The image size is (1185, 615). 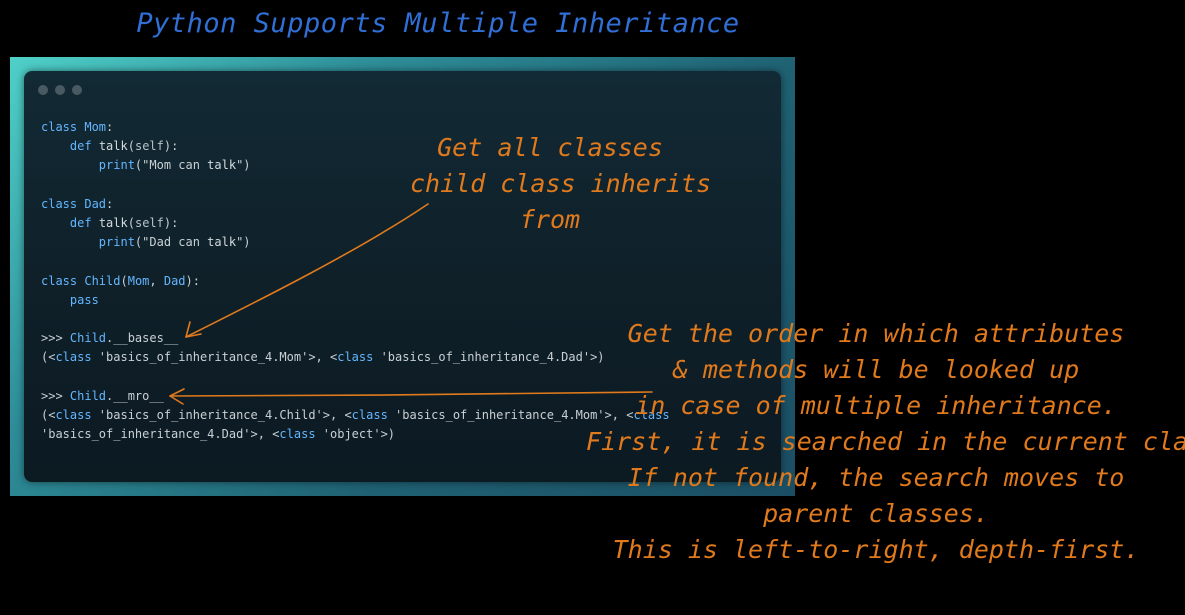 I want to click on page-title: Python Supports Multiple Inheritance, so click(x=438, y=23).